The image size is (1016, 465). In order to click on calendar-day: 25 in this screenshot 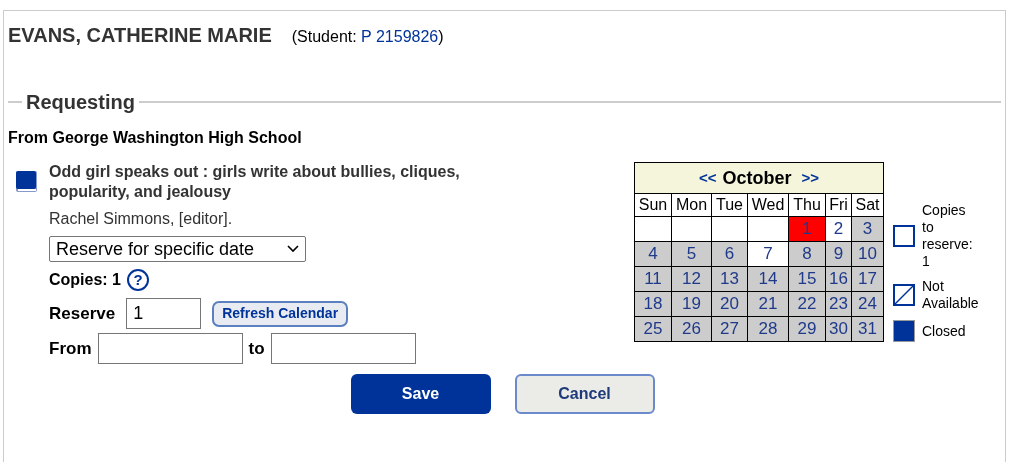, I will do `click(653, 329)`.